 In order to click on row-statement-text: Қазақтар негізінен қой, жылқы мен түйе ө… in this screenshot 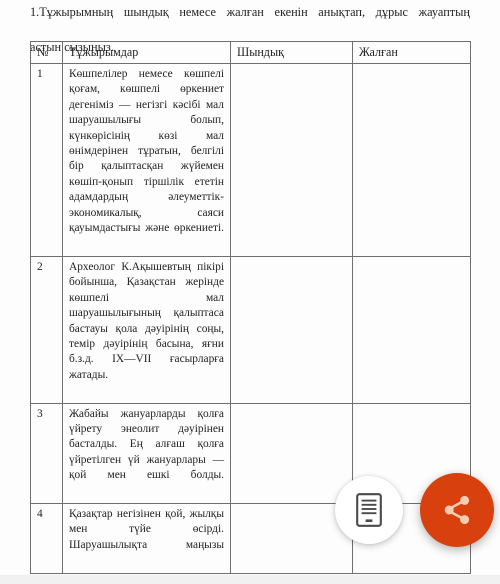, I will do `click(146, 529)`.